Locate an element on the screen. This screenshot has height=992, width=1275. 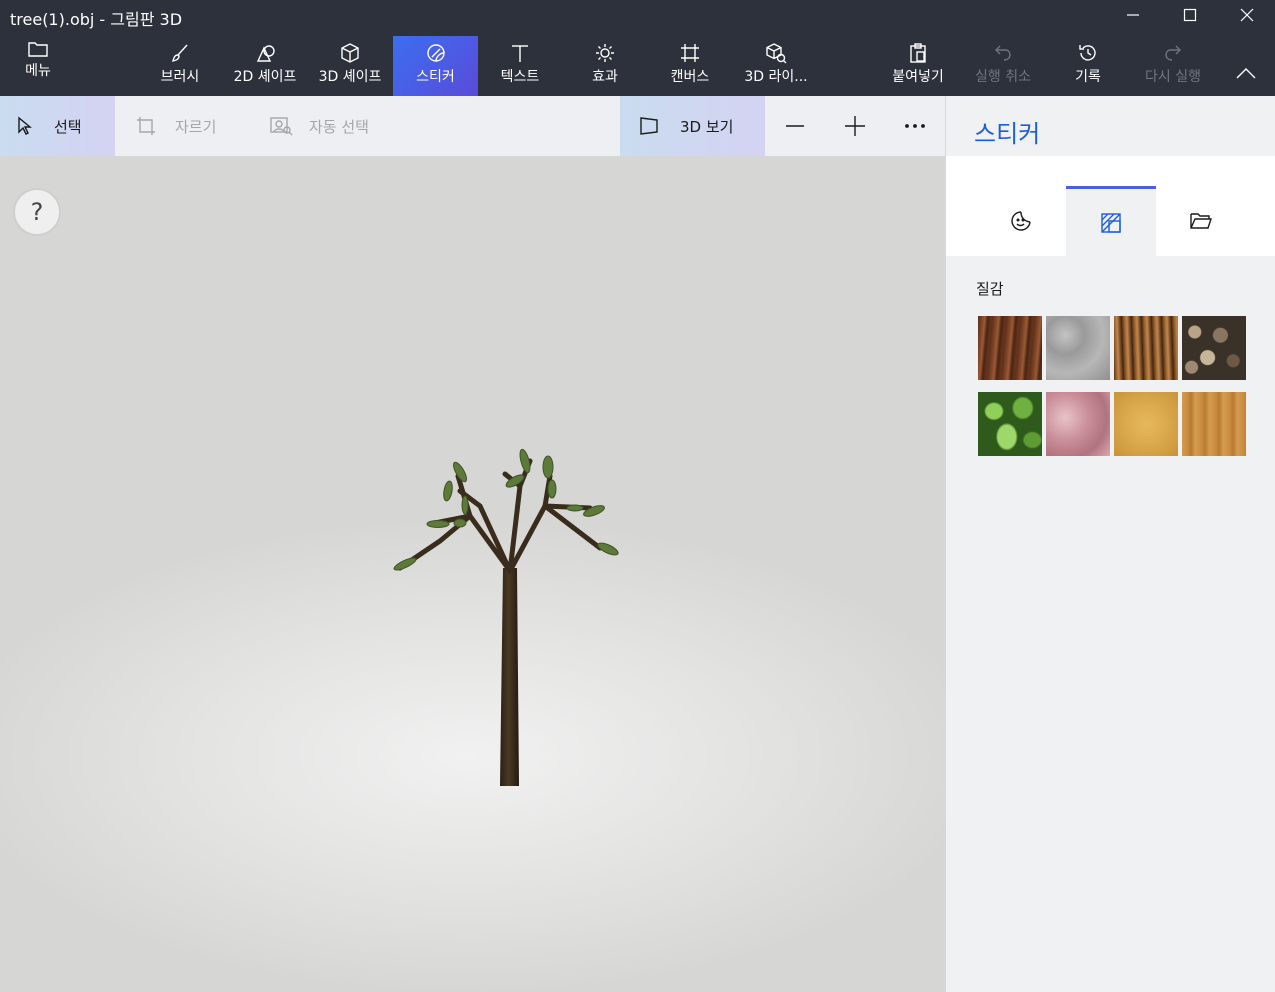
view-3d-toggle: 3D 보기 is located at coordinates (692, 126).